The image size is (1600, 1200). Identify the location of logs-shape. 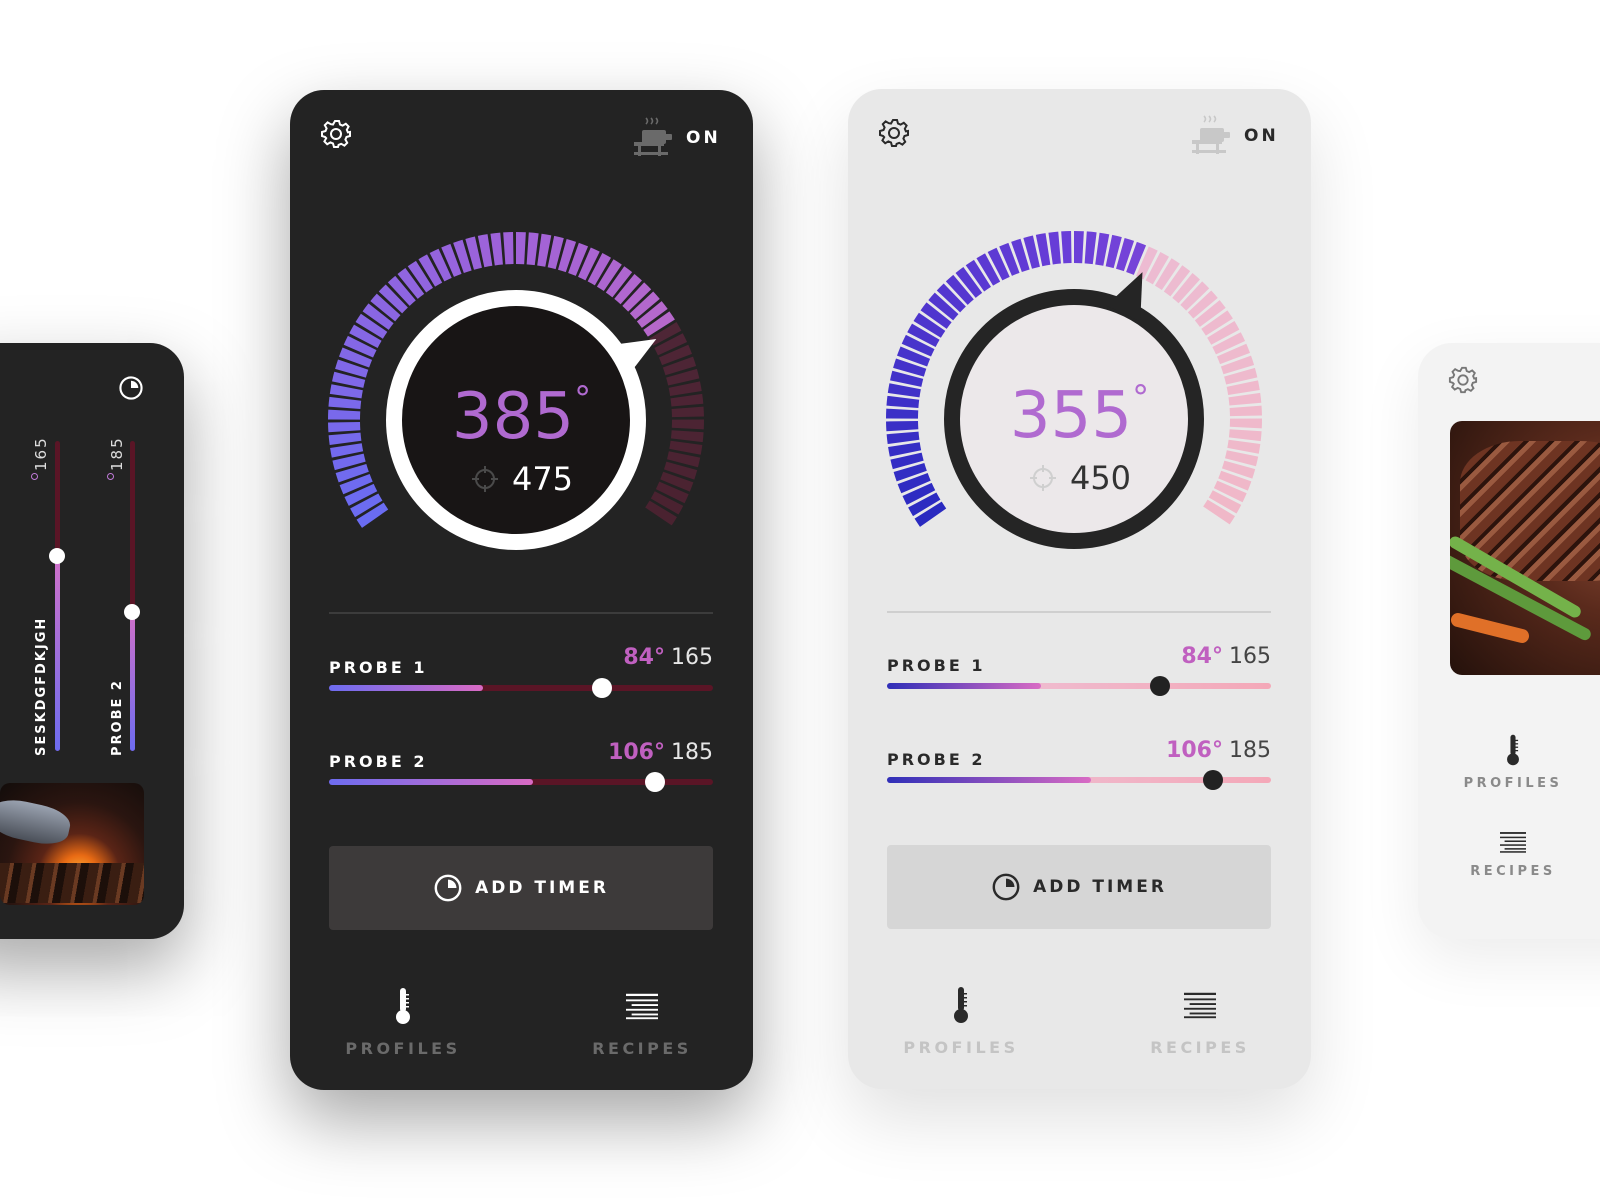
(72, 883).